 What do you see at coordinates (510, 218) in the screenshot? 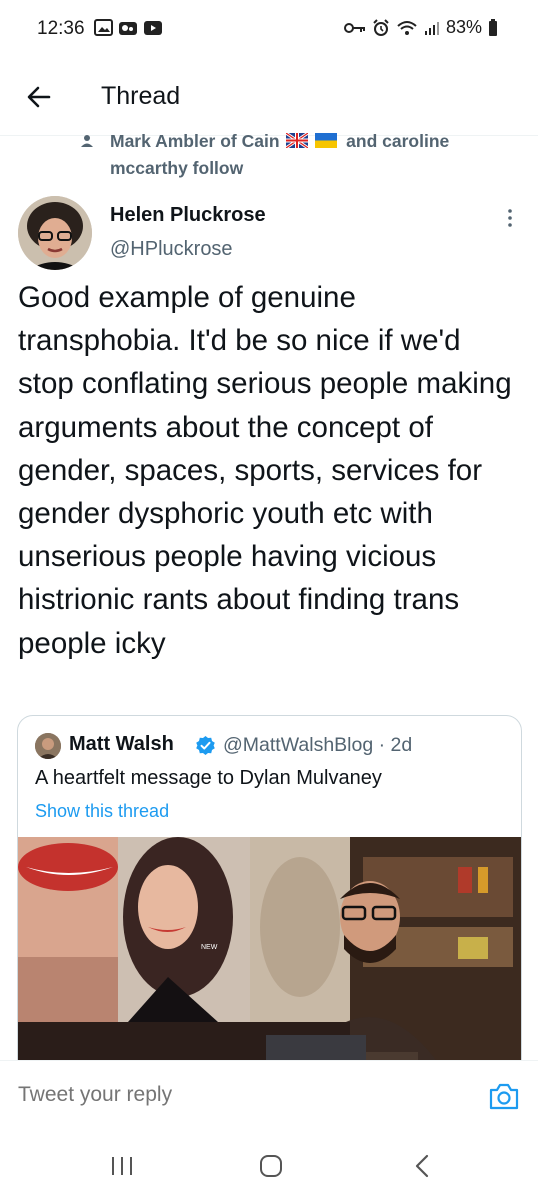
I see `more-options-icon` at bounding box center [510, 218].